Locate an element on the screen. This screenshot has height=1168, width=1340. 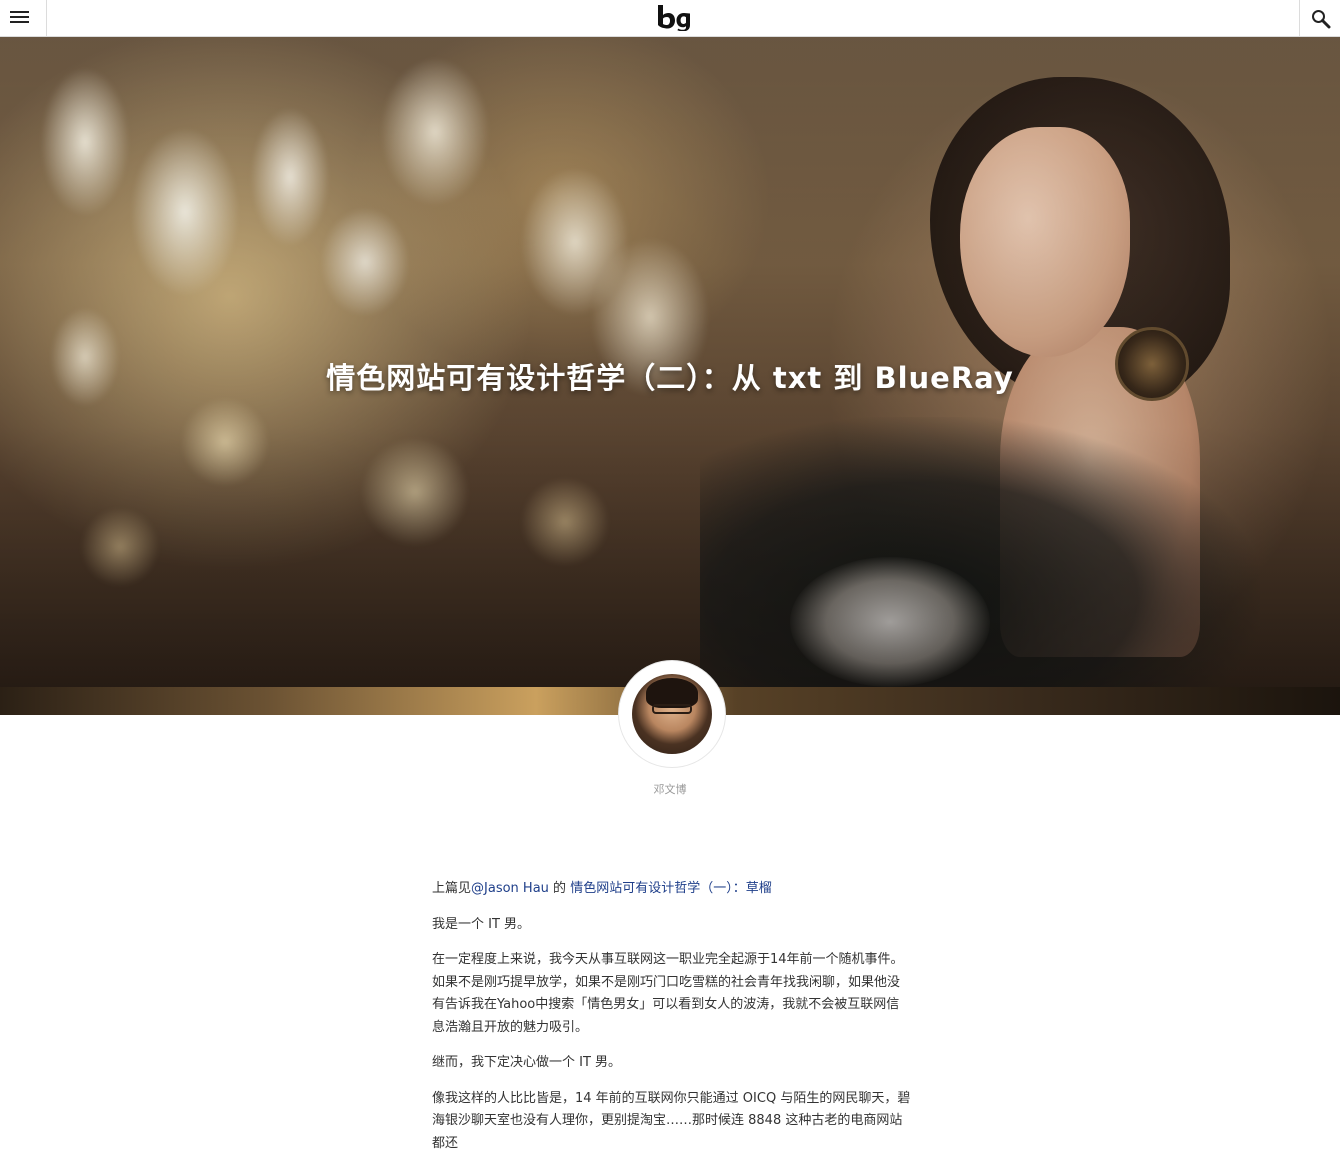
paragraph: 继而，我下定决心做一个 IT 男。 is located at coordinates (527, 1062).